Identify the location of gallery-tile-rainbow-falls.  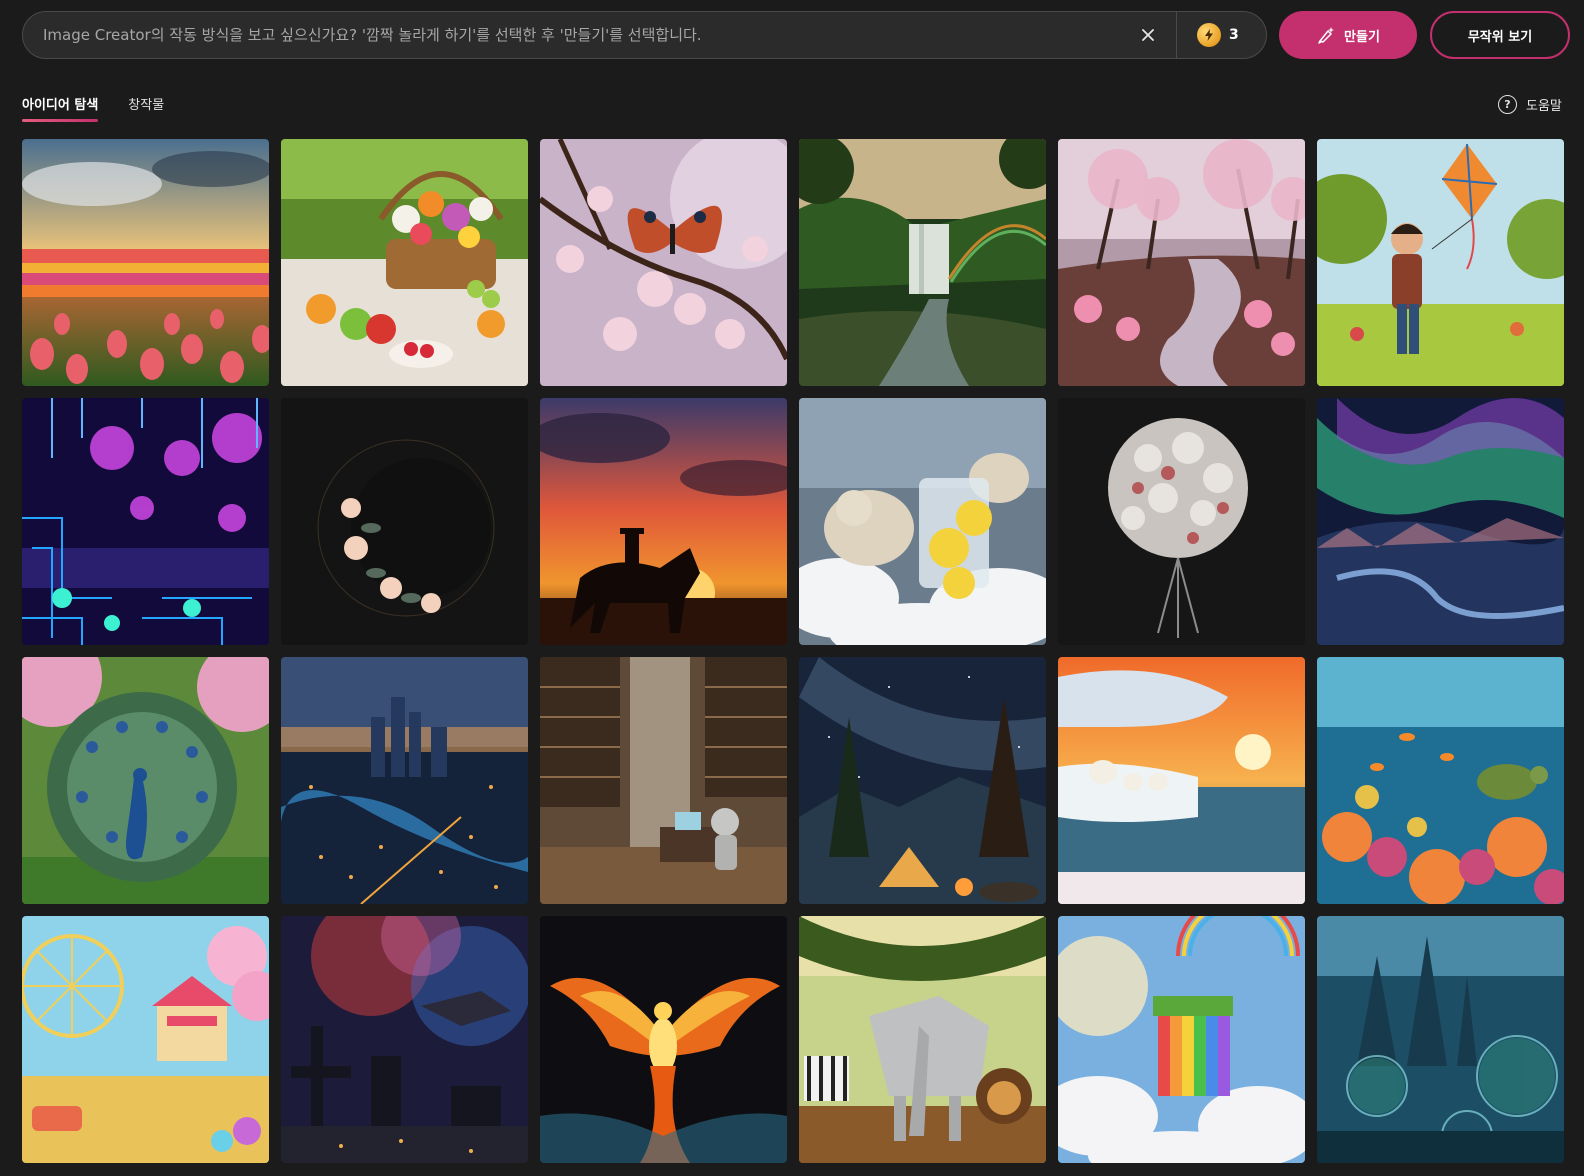
(1181, 1039).